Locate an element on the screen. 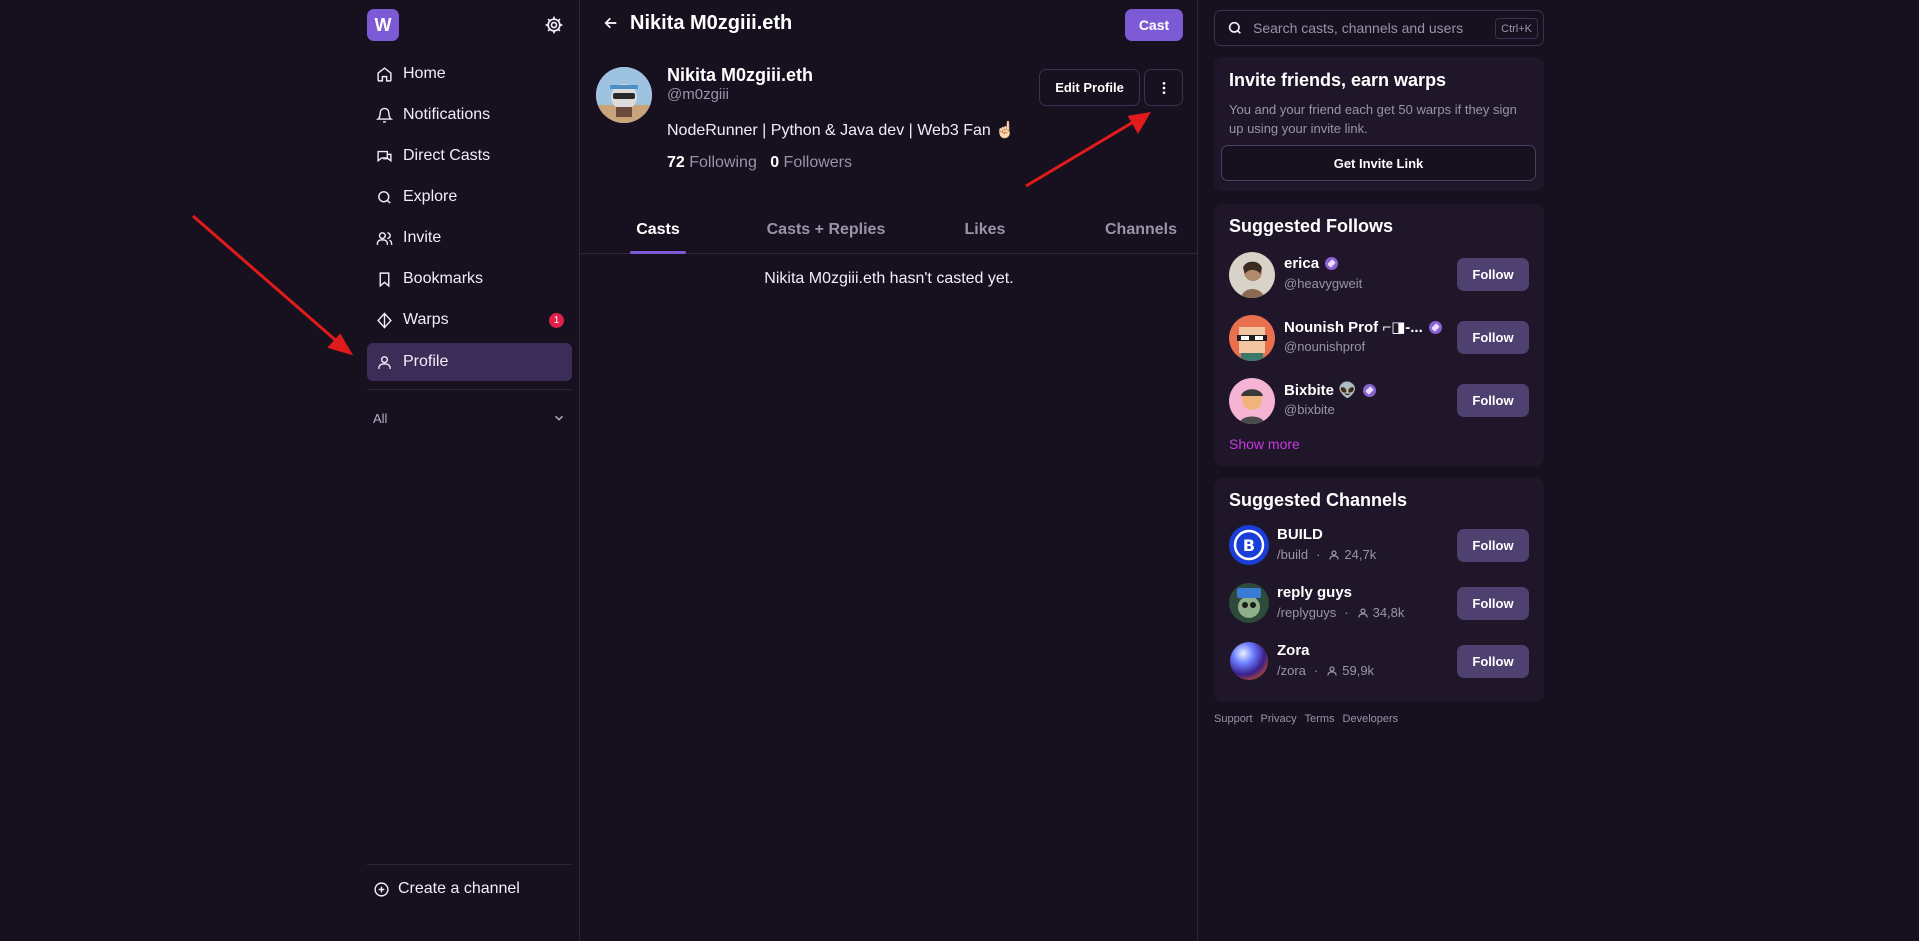  empty-state-message: Nikita M0zgiii.eth hasn't casted yet. is located at coordinates (889, 278).